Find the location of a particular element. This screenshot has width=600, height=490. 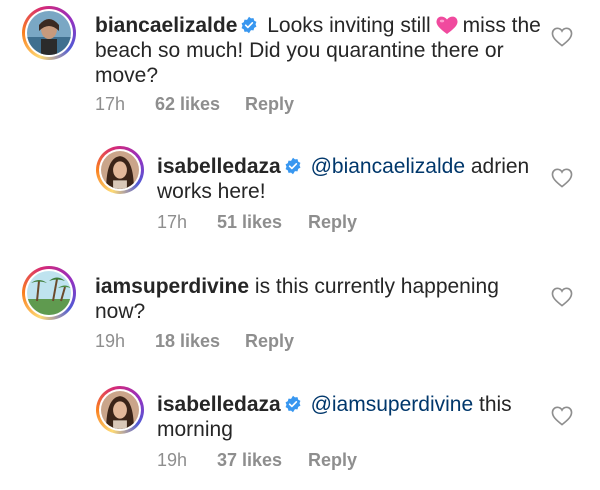

mention-link: @biancaelizalde is located at coordinates (388, 166).